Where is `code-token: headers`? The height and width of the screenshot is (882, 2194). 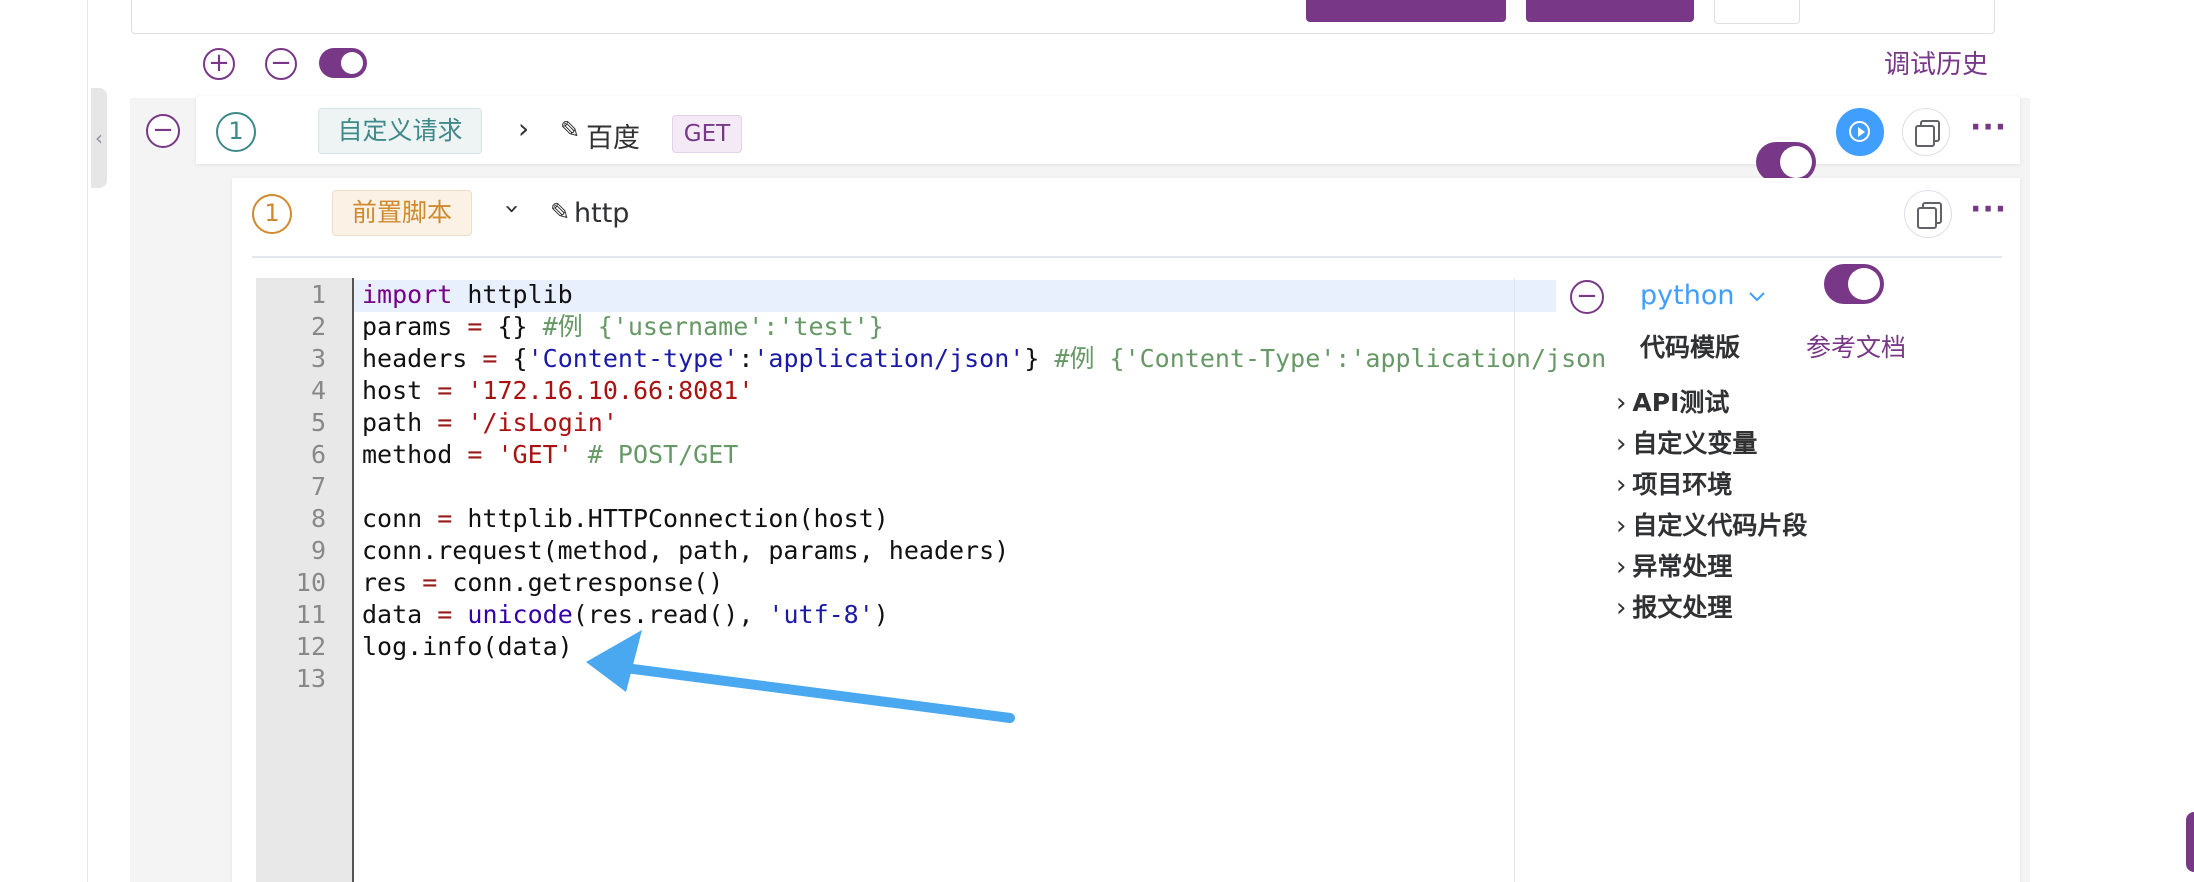
code-token: headers is located at coordinates (422, 358).